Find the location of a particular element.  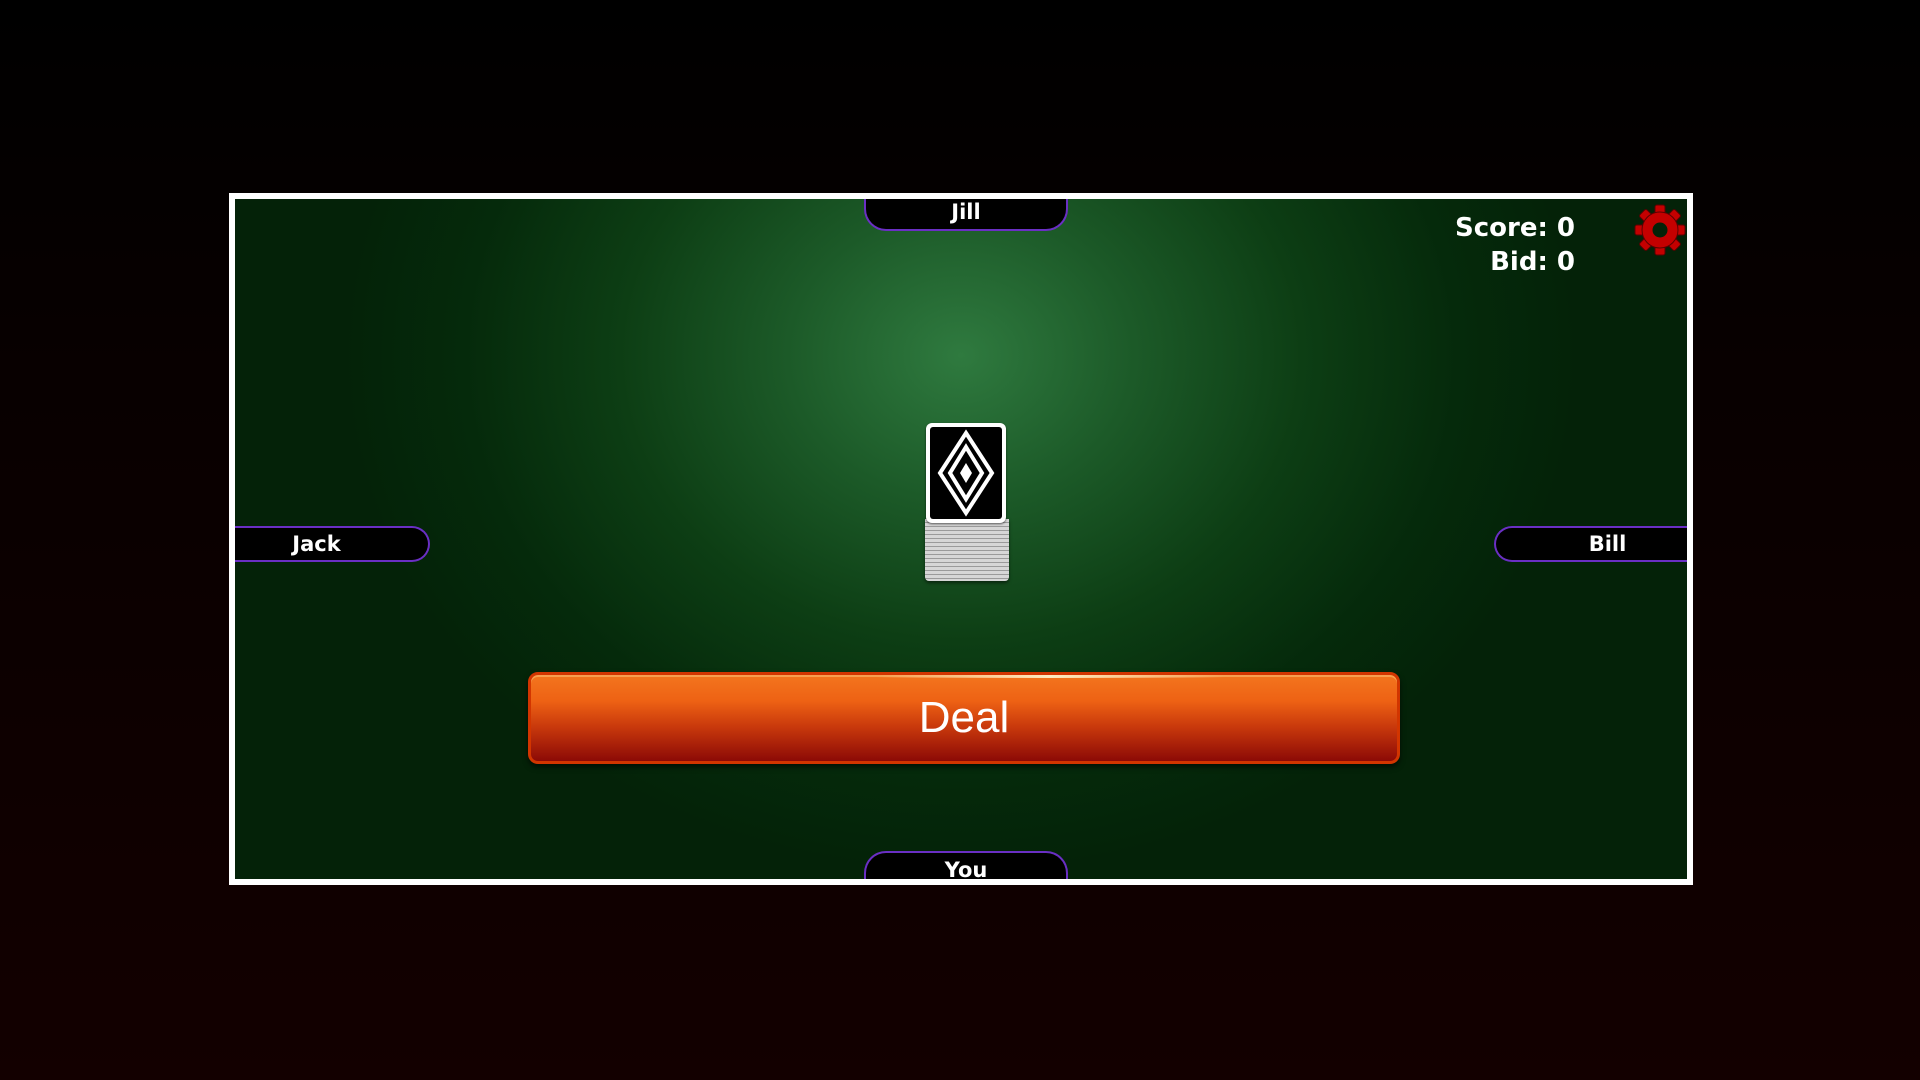

gear-icon is located at coordinates (1660, 230).